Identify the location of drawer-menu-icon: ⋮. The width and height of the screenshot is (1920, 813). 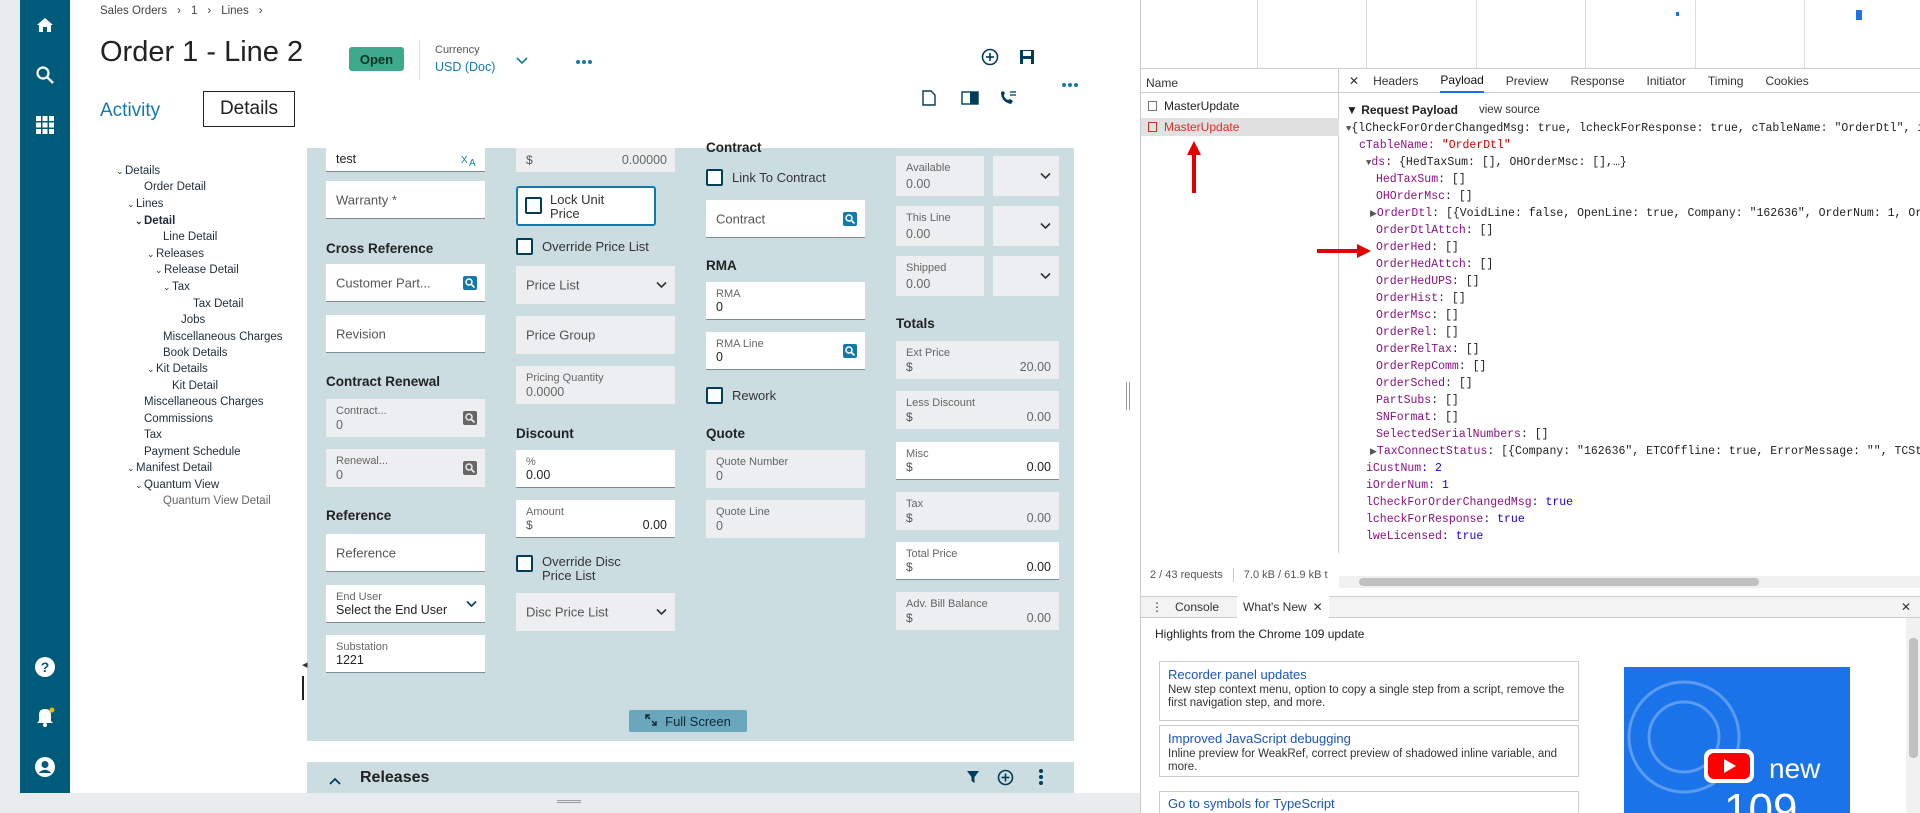
(1157, 607).